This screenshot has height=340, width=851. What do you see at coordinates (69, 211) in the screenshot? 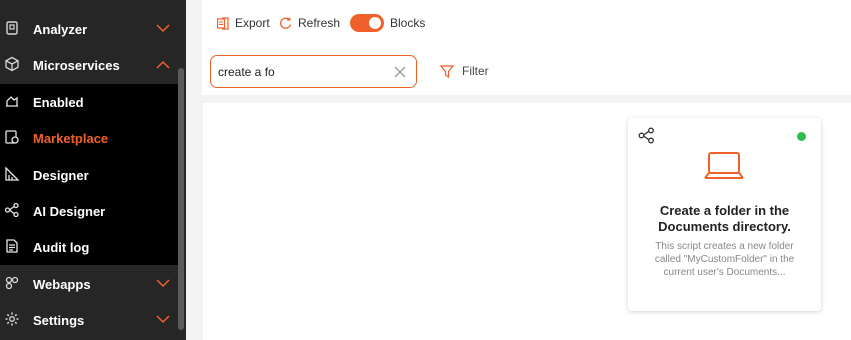
I see `sidebar-item-label: AI Designer` at bounding box center [69, 211].